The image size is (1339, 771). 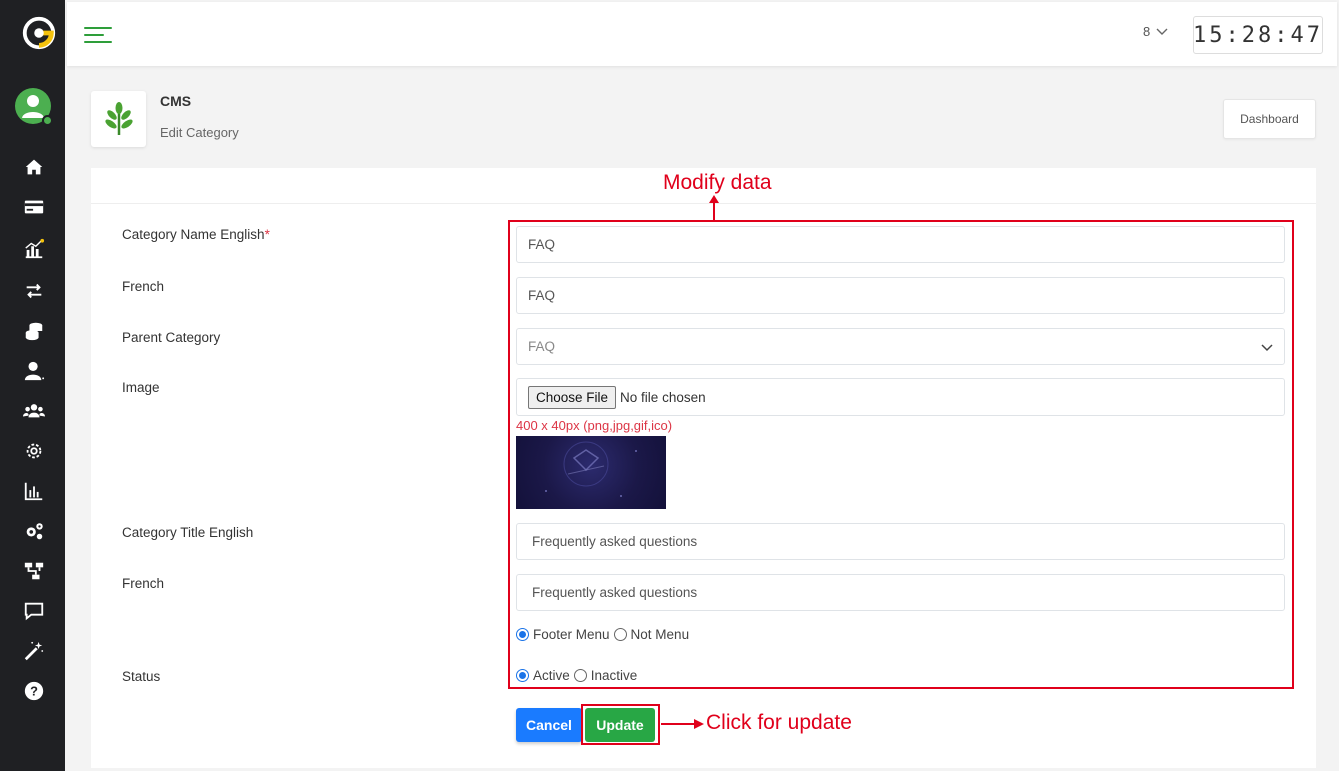 What do you see at coordinates (176, 101) in the screenshot?
I see `page-title: CMS` at bounding box center [176, 101].